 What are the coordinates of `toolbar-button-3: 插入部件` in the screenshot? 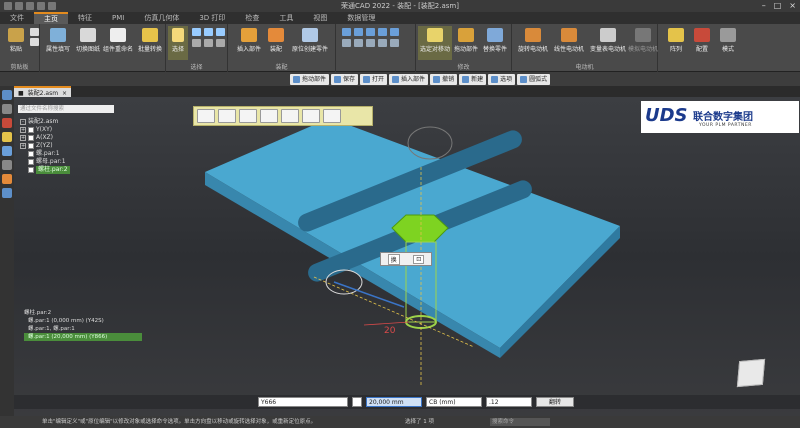 It's located at (409, 79).